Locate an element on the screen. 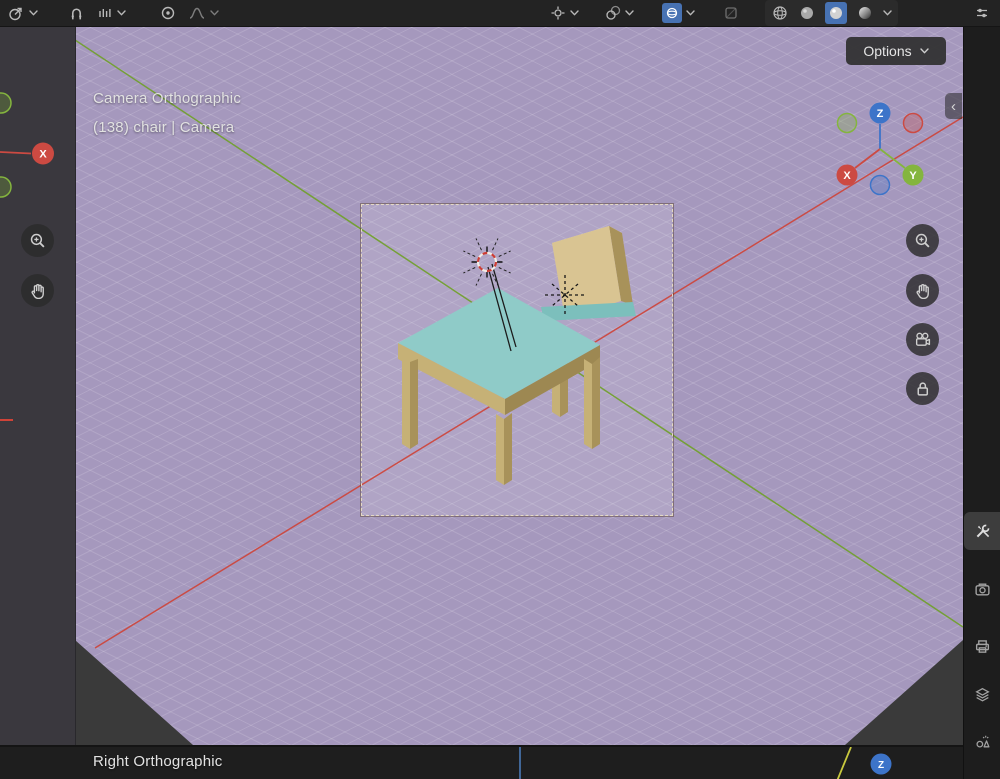  proportional-radius-icon is located at coordinates (168, 13).